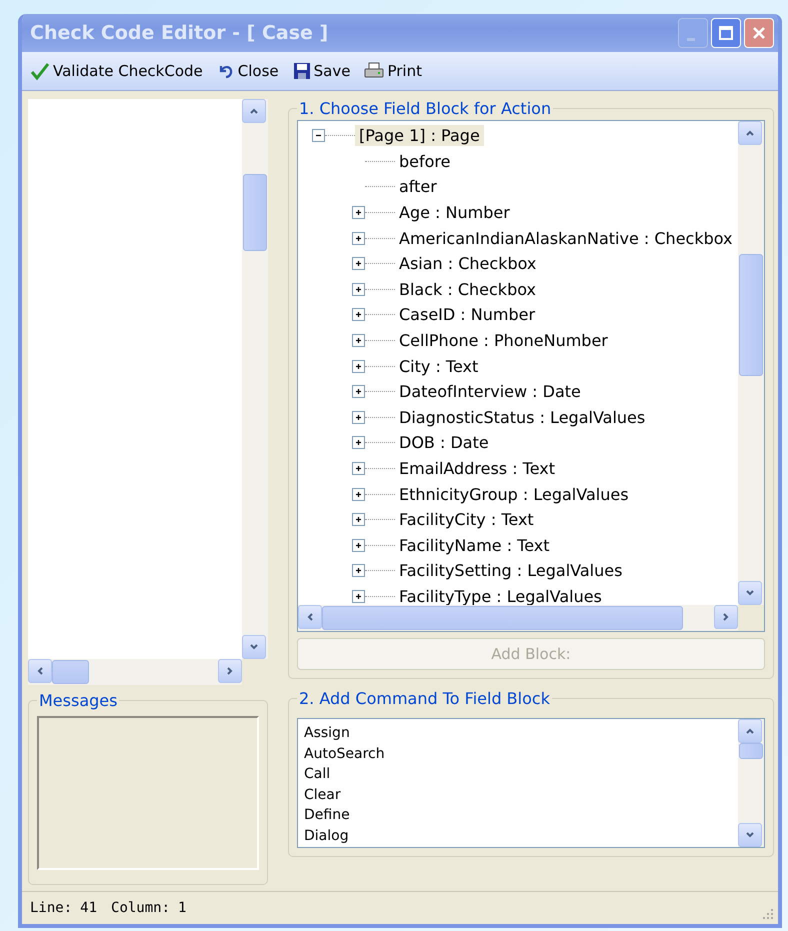  I want to click on collapse-icon, so click(318, 135).